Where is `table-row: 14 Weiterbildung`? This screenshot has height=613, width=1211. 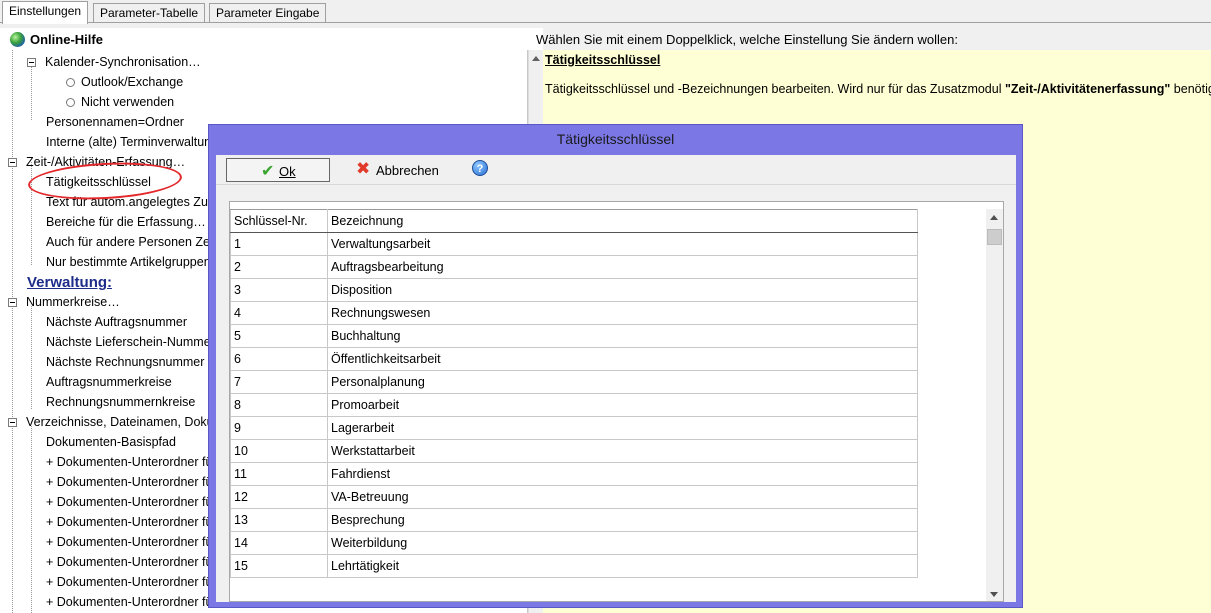 table-row: 14 Weiterbildung is located at coordinates (574, 543).